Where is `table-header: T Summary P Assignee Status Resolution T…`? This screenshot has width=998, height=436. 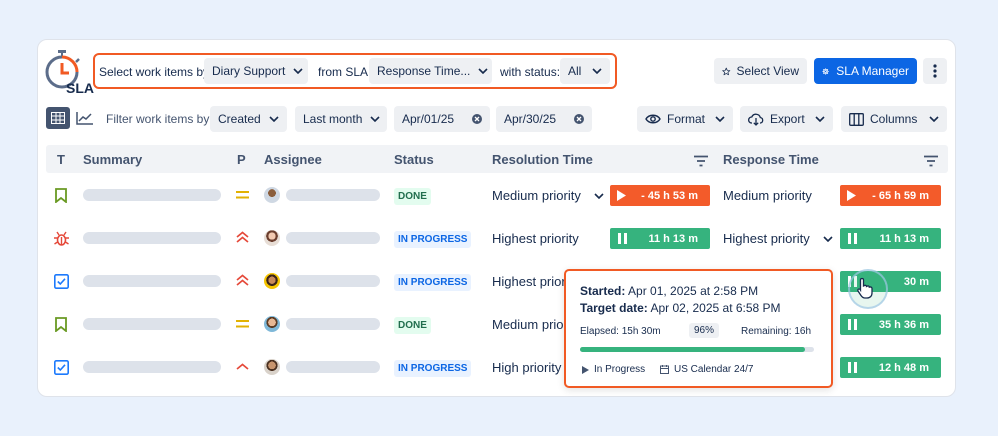 table-header: T Summary P Assignee Status Resolution T… is located at coordinates (497, 159).